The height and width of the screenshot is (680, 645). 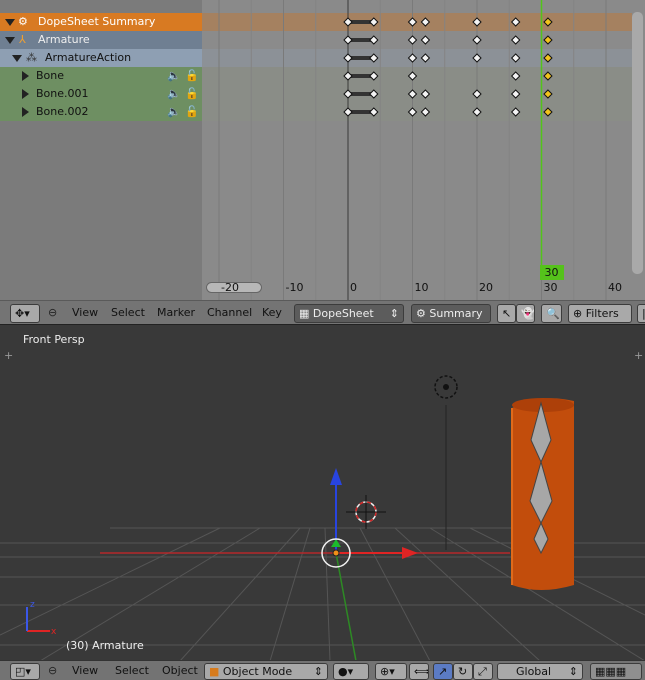 I want to click on ruler-tick-label: 40, so click(x=615, y=287).